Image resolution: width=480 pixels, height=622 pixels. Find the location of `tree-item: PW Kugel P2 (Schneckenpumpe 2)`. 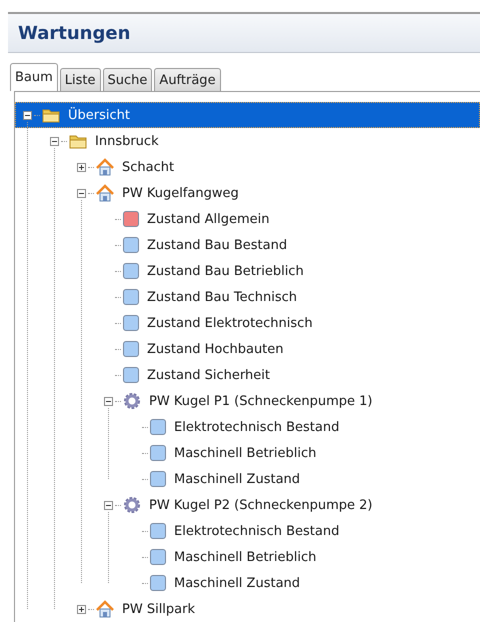

tree-item: PW Kugel P2 (Schneckenpumpe 2) is located at coordinates (260, 505).